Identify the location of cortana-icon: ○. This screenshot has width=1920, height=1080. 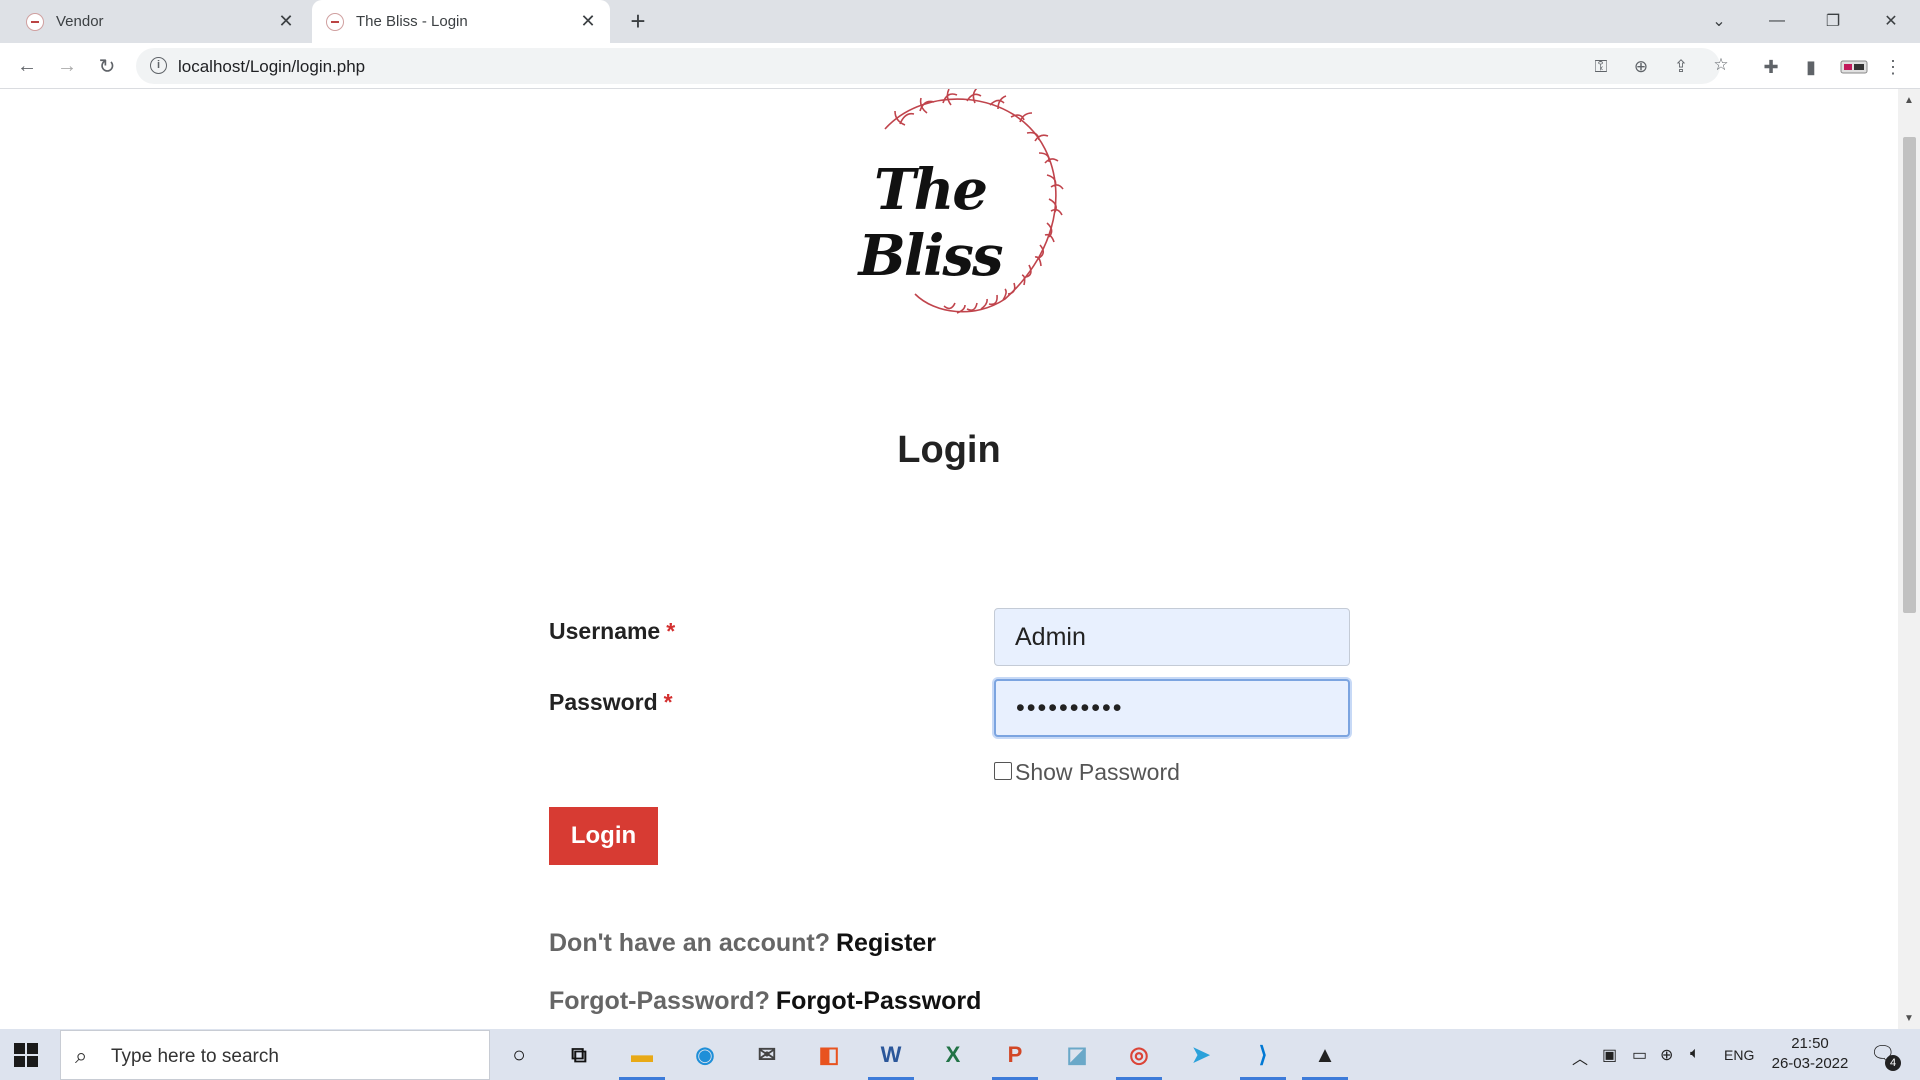
(519, 1055).